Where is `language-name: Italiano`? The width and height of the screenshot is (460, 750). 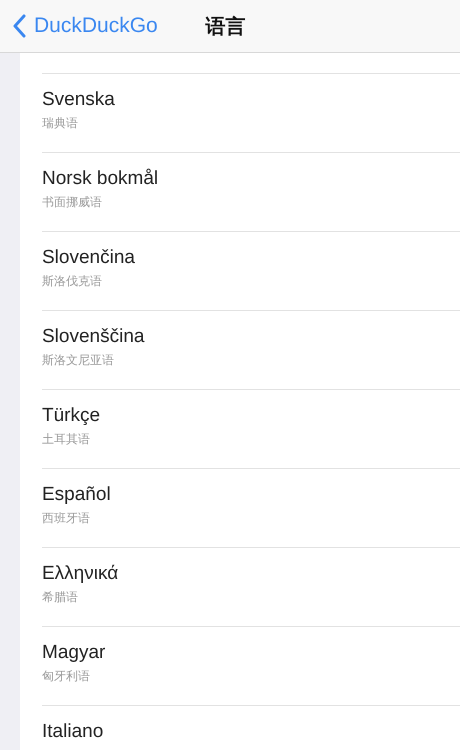 language-name: Italiano is located at coordinates (73, 732).